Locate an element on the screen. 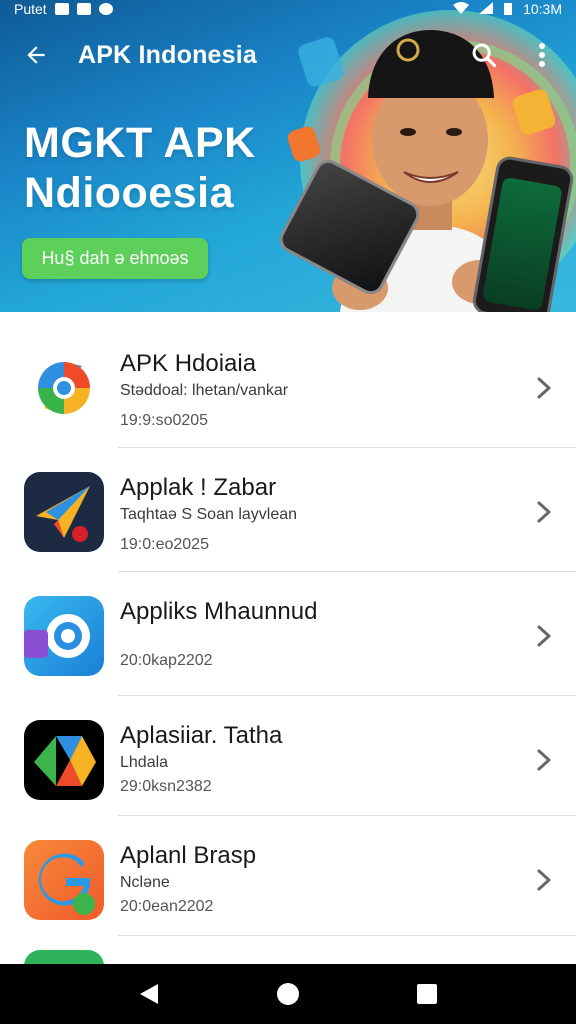 Image resolution: width=576 pixels, height=1024 pixels. overflow-menu-button is located at coordinates (542, 55).